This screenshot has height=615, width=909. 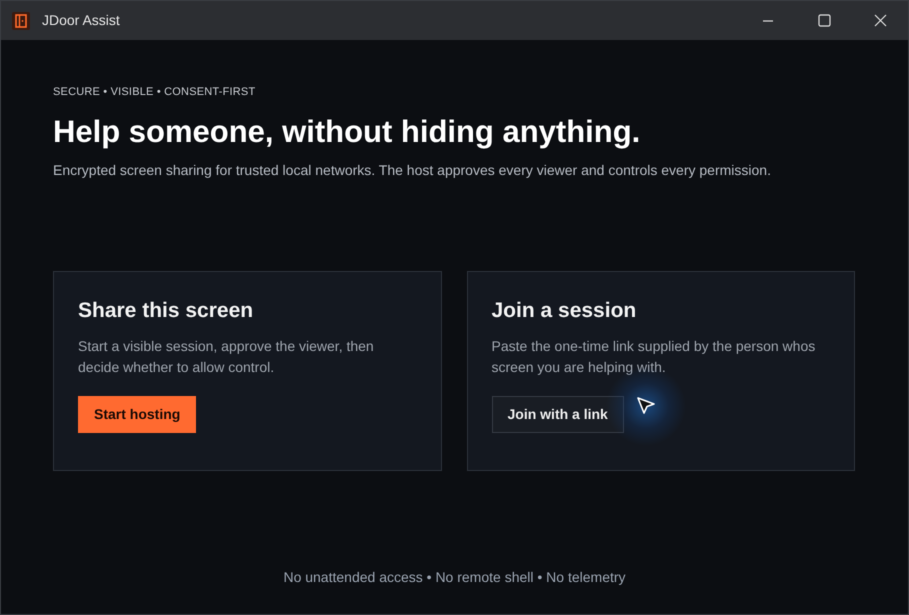 What do you see at coordinates (558, 414) in the screenshot?
I see `join-link-button: Join with a link` at bounding box center [558, 414].